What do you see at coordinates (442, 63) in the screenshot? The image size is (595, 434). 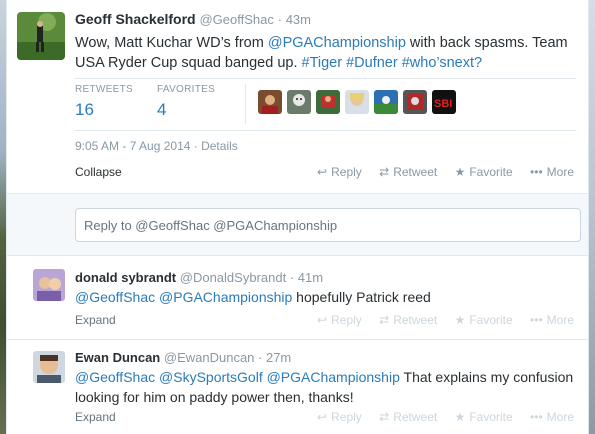 I see `hashtag-link: #who’snext?` at bounding box center [442, 63].